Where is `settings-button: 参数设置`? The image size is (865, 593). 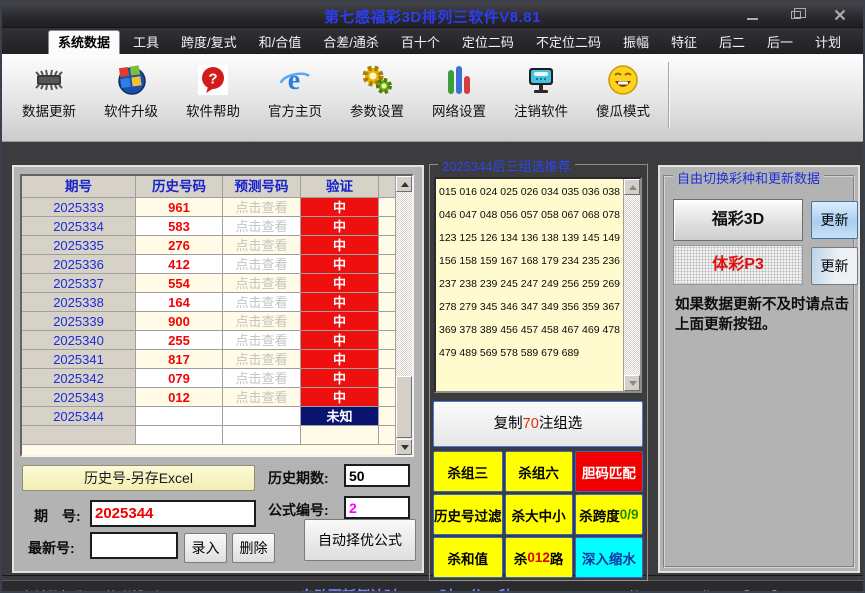 settings-button: 参数设置 is located at coordinates (377, 92).